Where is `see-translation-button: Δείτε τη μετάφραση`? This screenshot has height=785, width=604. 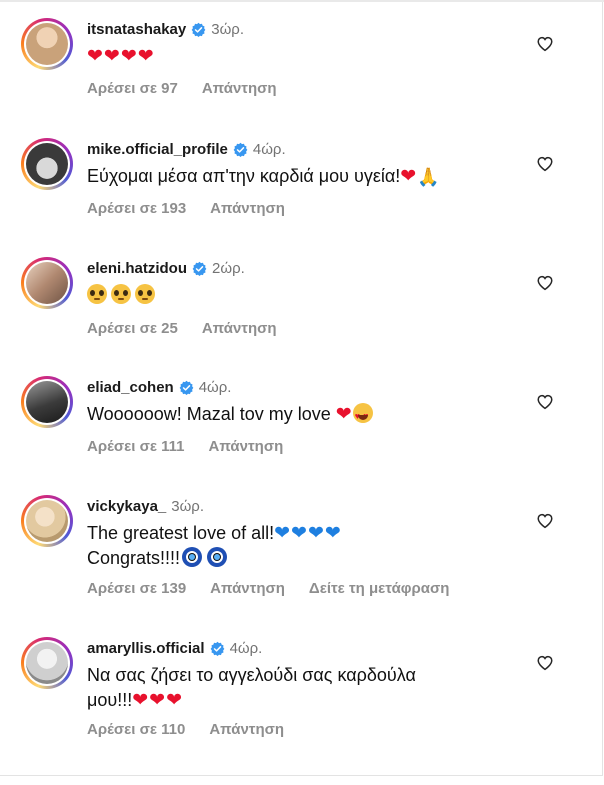 see-translation-button: Δείτε τη μετάφραση is located at coordinates (379, 588).